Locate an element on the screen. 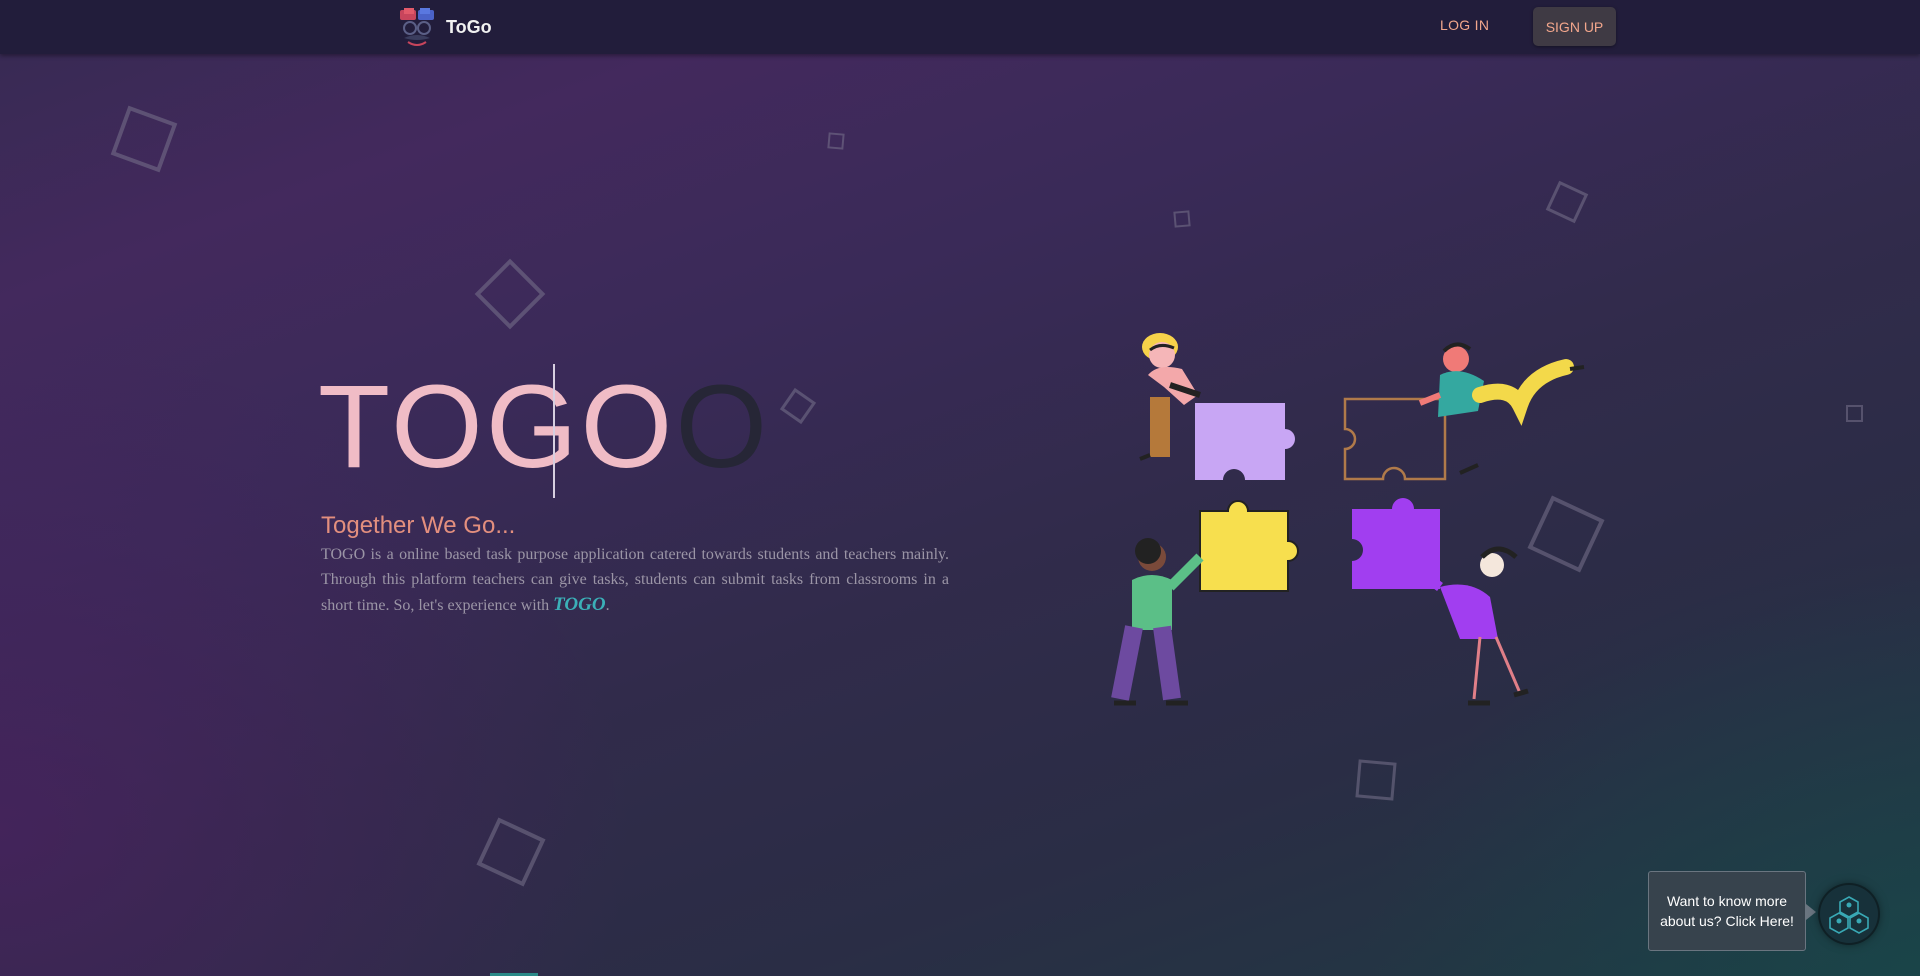 Image resolution: width=1920 pixels, height=976 pixels. brand-link: ToGo is located at coordinates (445, 27).